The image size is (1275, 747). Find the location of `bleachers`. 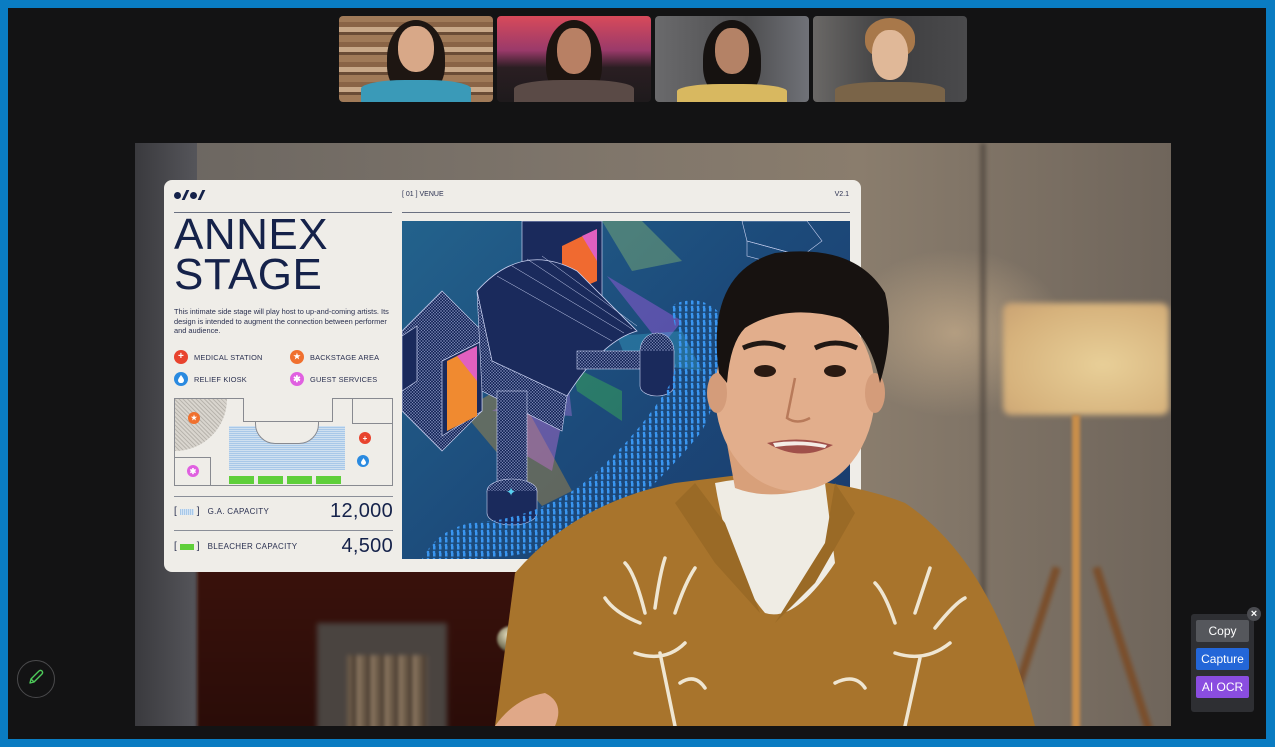

bleachers is located at coordinates (285, 480).